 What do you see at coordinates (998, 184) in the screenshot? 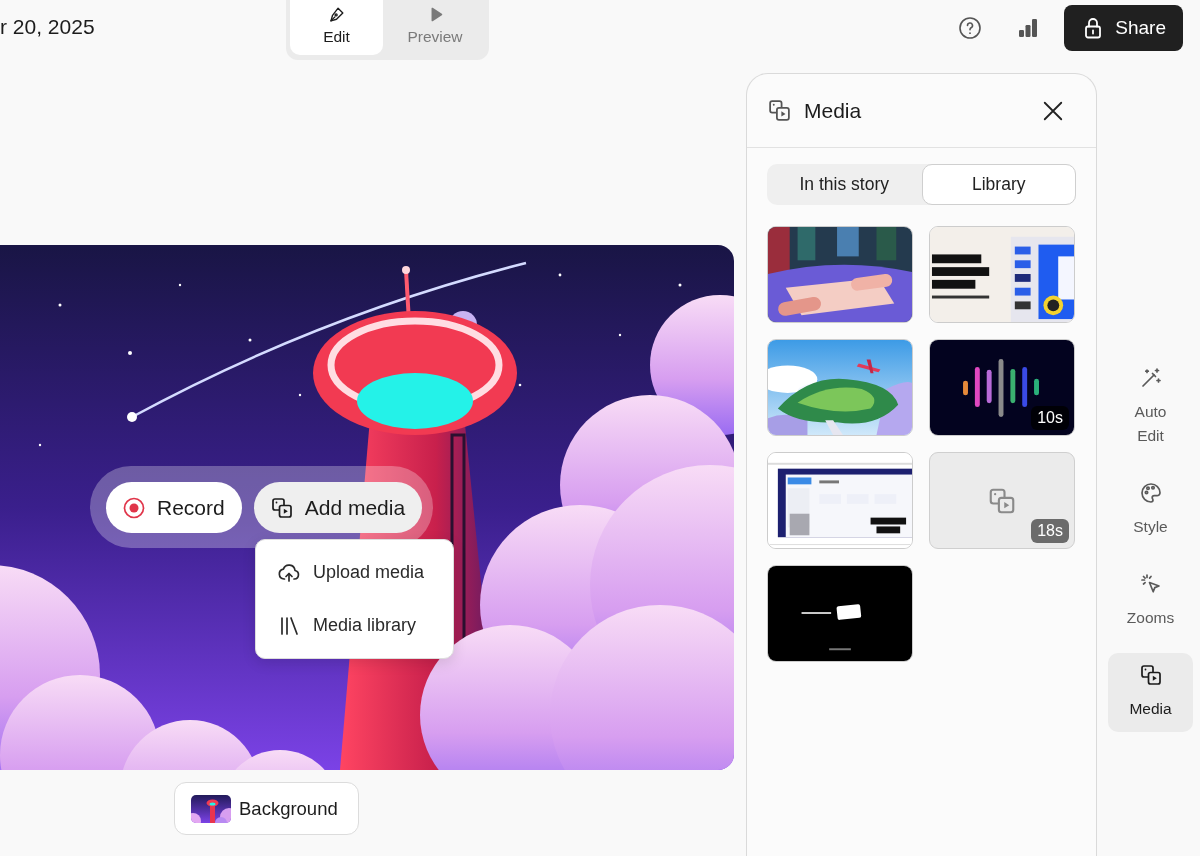
I see `panel-tab: Library` at bounding box center [998, 184].